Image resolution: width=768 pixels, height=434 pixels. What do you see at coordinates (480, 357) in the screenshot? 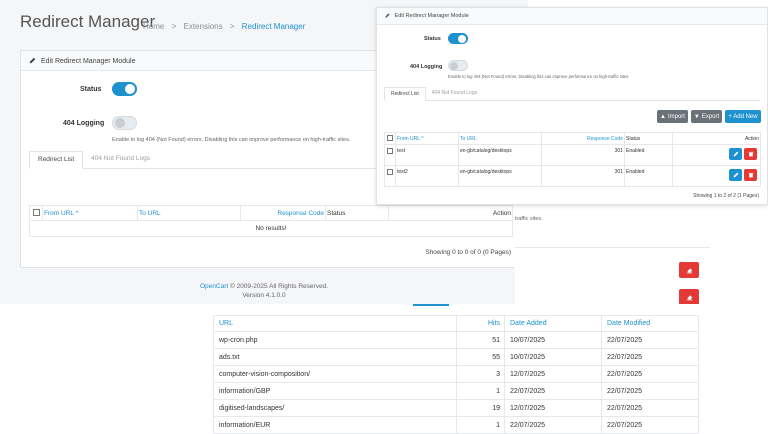
I see `log-hits: 55` at bounding box center [480, 357].